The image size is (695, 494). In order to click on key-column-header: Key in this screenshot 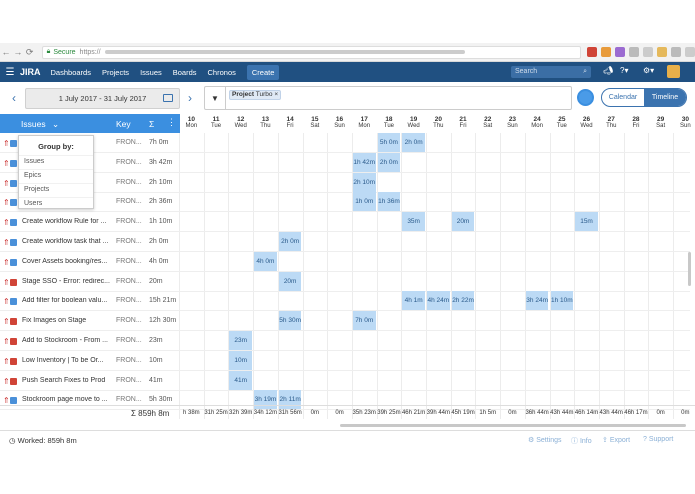, I will do `click(123, 124)`.